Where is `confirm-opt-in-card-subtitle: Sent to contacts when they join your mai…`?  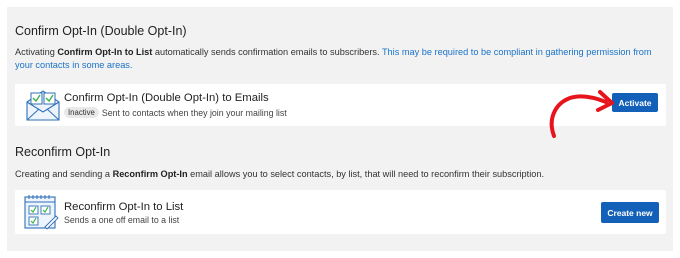
confirm-opt-in-card-subtitle: Sent to contacts when they join your mai… is located at coordinates (194, 113).